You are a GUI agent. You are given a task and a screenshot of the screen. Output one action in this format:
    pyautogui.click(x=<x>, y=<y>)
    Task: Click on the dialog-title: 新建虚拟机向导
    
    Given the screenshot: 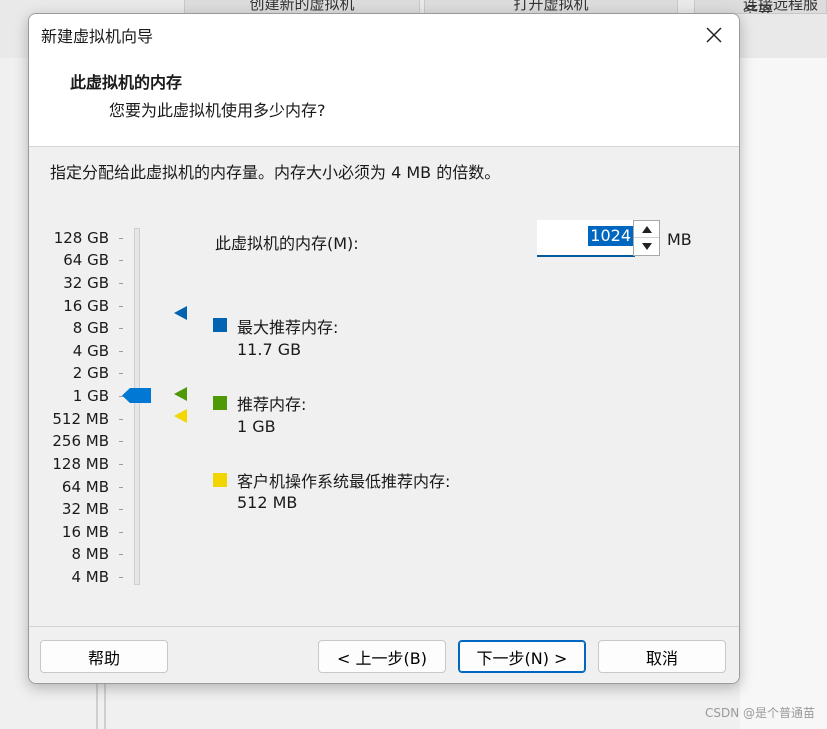 What is the action you would take?
    pyautogui.click(x=97, y=36)
    